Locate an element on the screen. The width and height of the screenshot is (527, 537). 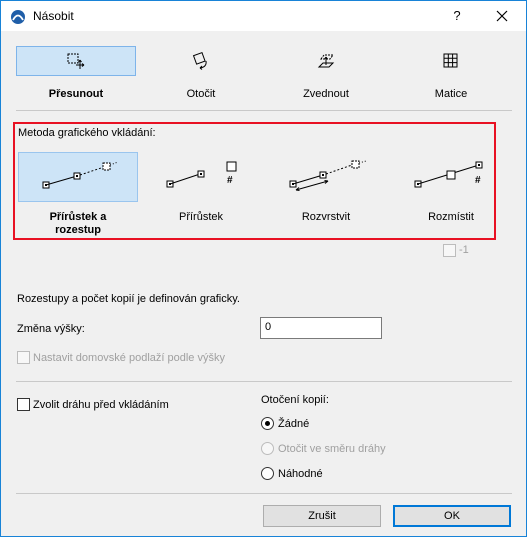
rotation-random-radio is located at coordinates (267, 473).